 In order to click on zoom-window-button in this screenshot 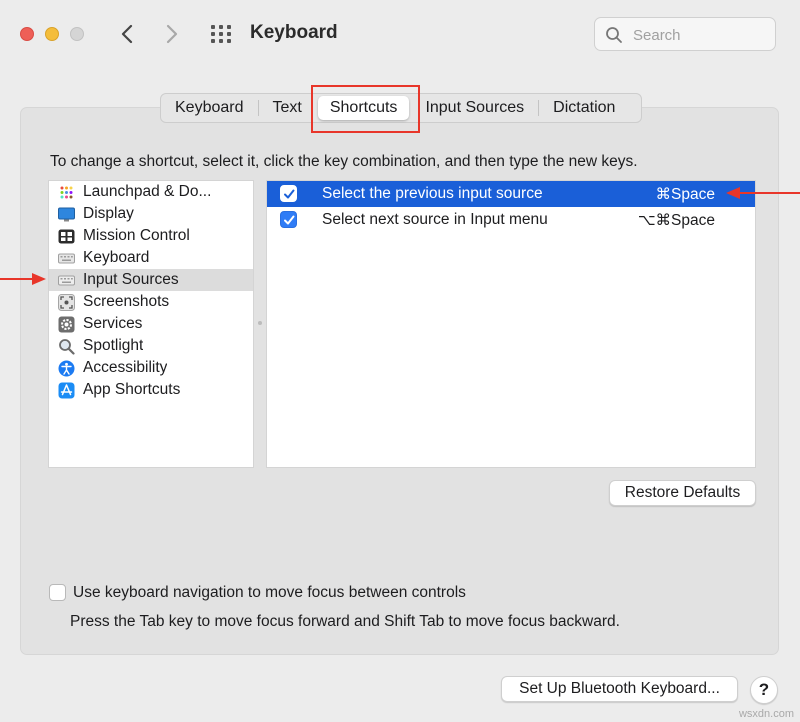, I will do `click(77, 34)`.